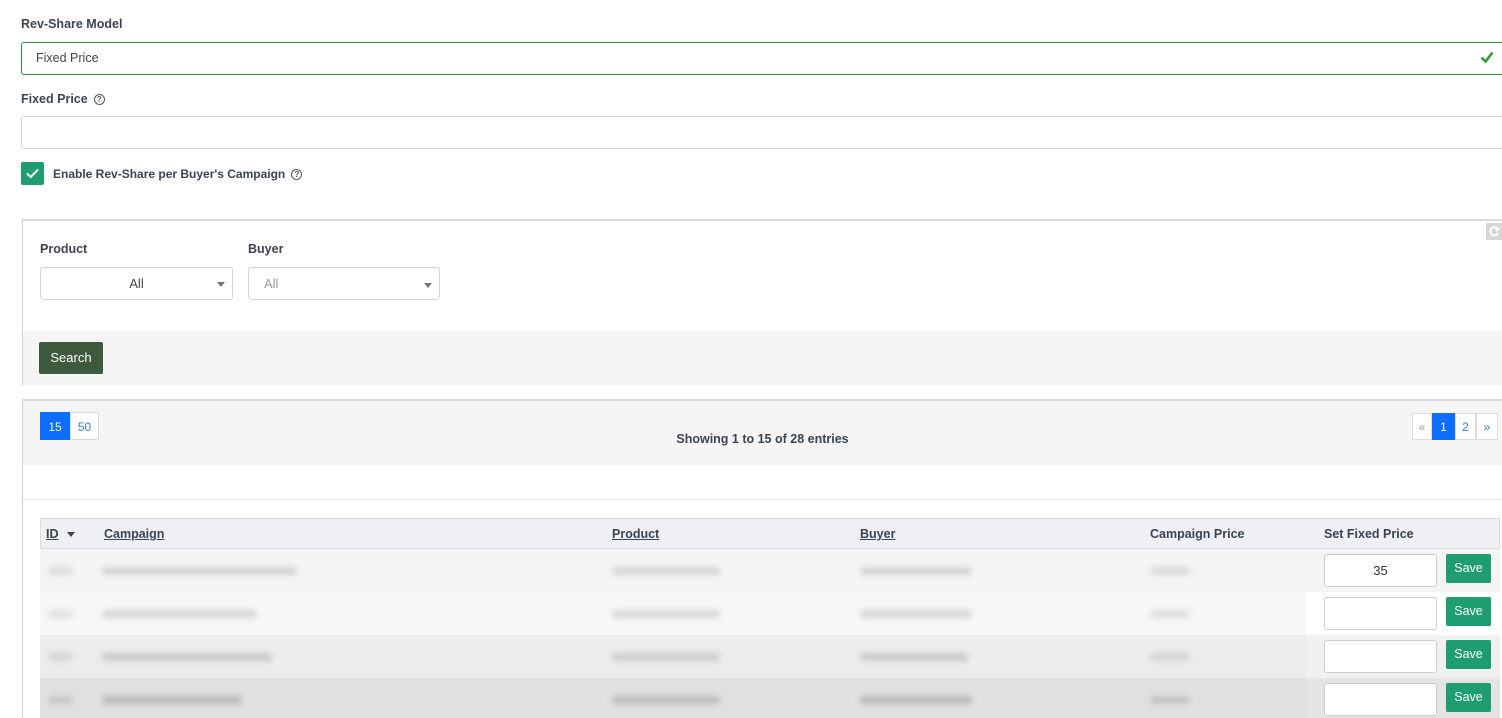 Image resolution: width=1502 pixels, height=718 pixels. Describe the element at coordinates (1197, 534) in the screenshot. I see `column-campaign-price: Campaign Price` at that location.